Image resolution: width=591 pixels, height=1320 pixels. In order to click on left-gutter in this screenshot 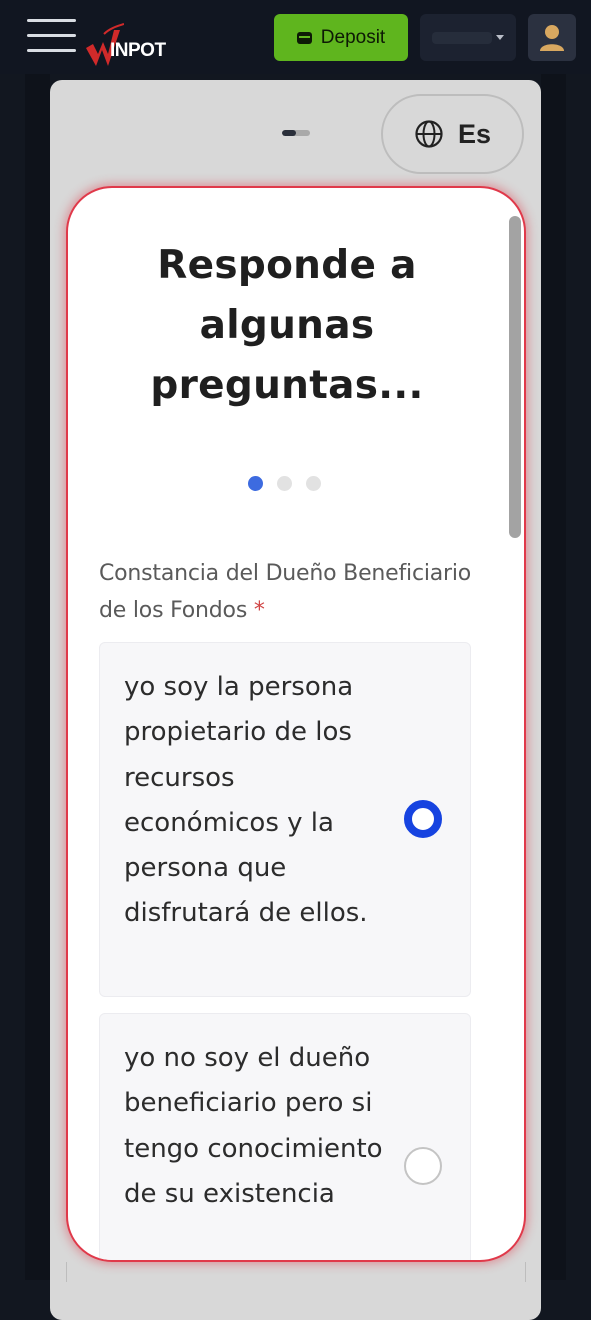, I will do `click(37, 677)`.